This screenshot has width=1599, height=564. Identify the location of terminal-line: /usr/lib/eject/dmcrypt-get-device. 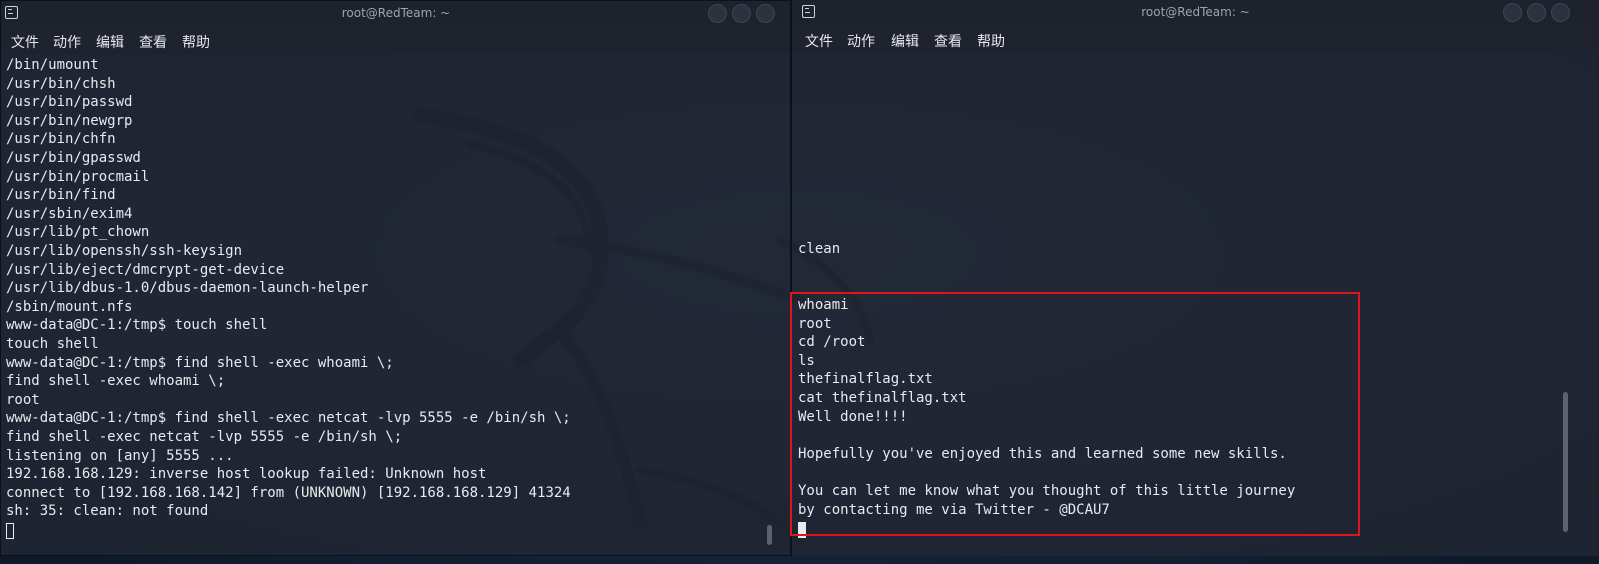
(145, 269).